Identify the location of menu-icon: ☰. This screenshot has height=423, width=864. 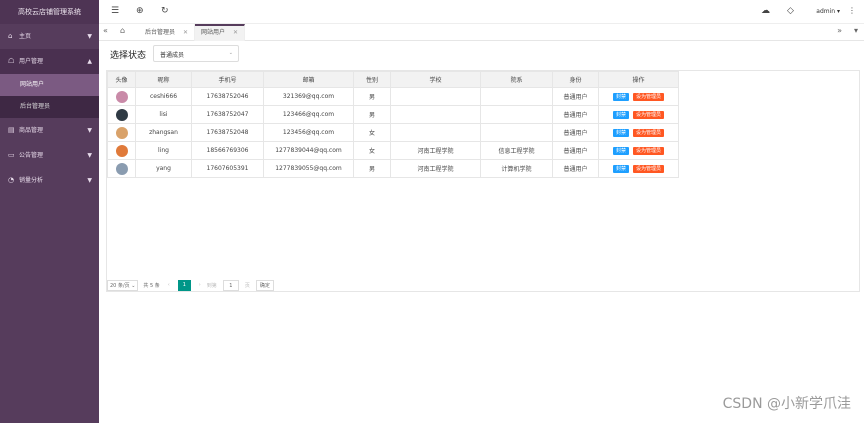
(115, 11).